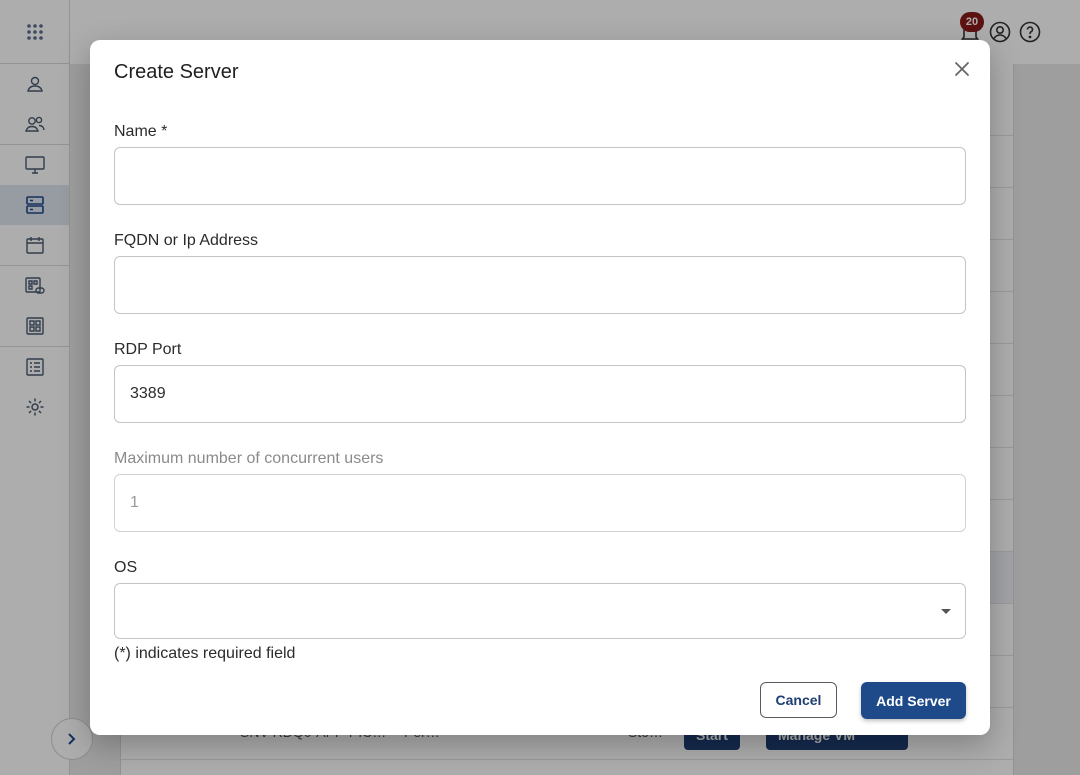 This screenshot has height=775, width=1080. I want to click on close-icon, so click(962, 69).